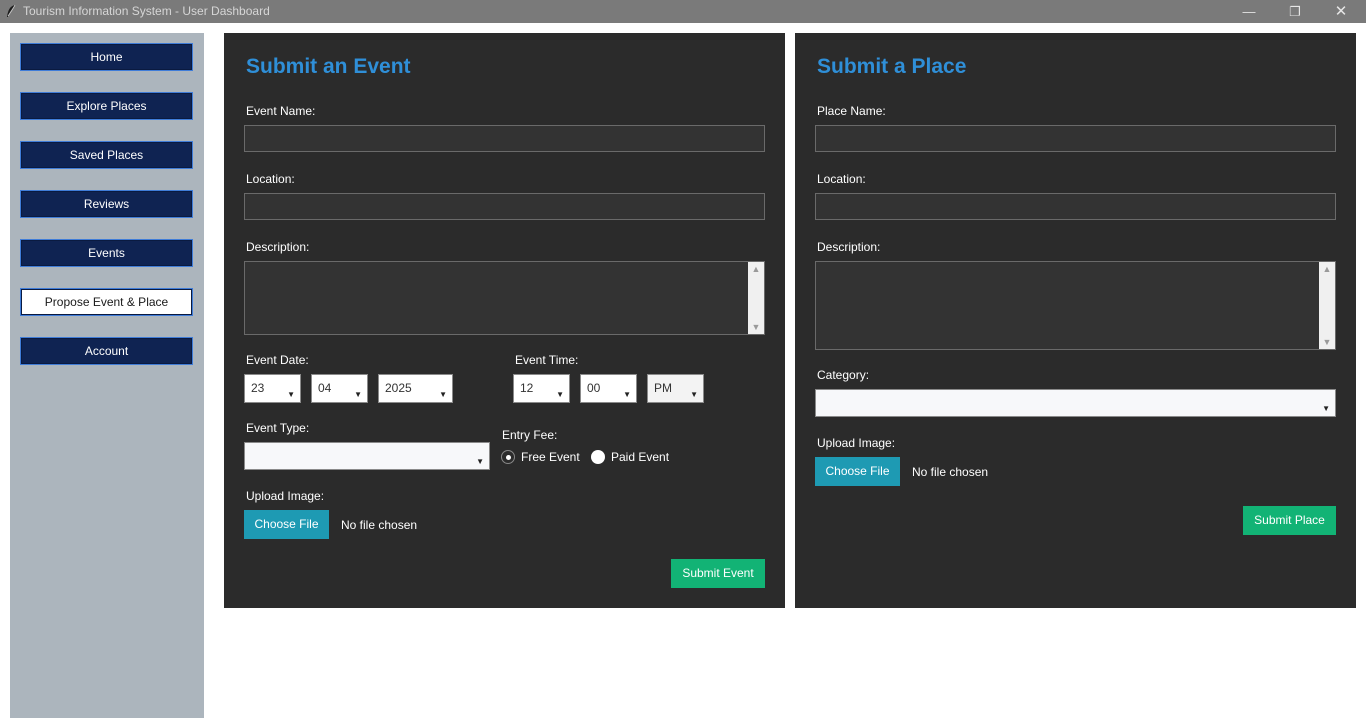 This screenshot has height=728, width=1366. Describe the element at coordinates (1341, 11) in the screenshot. I see `close-icon: ✕` at that location.